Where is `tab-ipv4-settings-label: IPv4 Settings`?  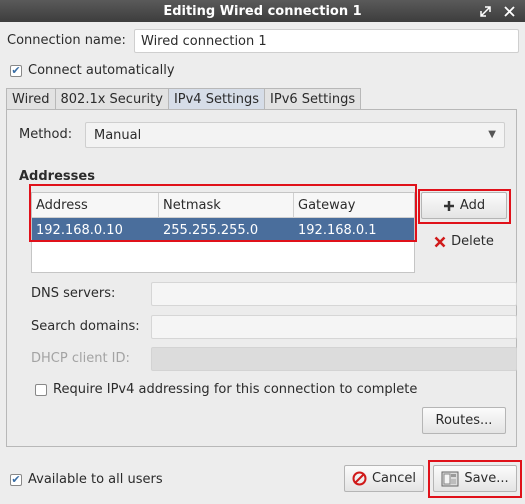
tab-ipv4-settings-label: IPv4 Settings is located at coordinates (216, 99).